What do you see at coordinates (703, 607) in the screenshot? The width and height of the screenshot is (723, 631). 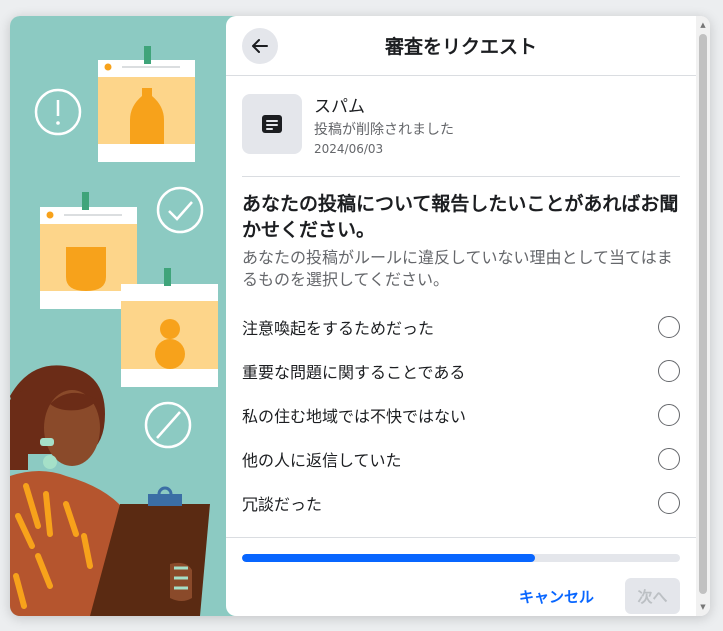 I see `scroll-down-arrow-icon: ▼` at bounding box center [703, 607].